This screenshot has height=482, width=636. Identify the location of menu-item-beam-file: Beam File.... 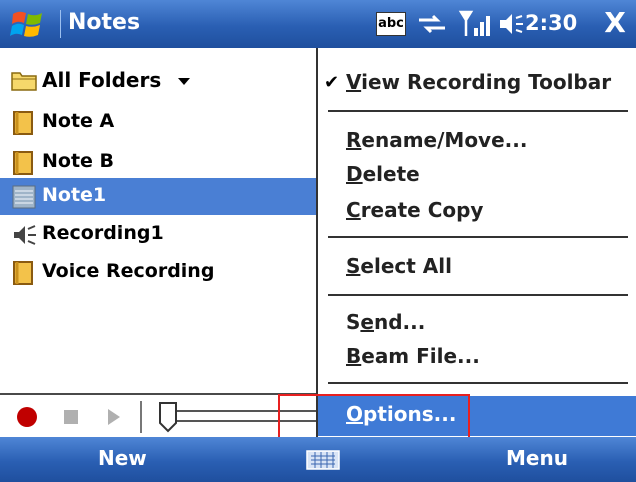
(413, 356).